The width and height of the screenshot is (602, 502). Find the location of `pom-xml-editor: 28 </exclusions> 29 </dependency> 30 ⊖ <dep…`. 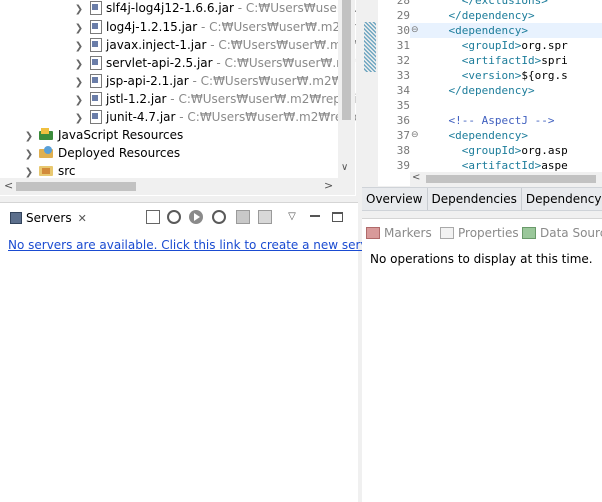

pom-xml-editor: 28 </exclusions> 29 </dependency> 30 ⊖ <dep… is located at coordinates (482, 93).